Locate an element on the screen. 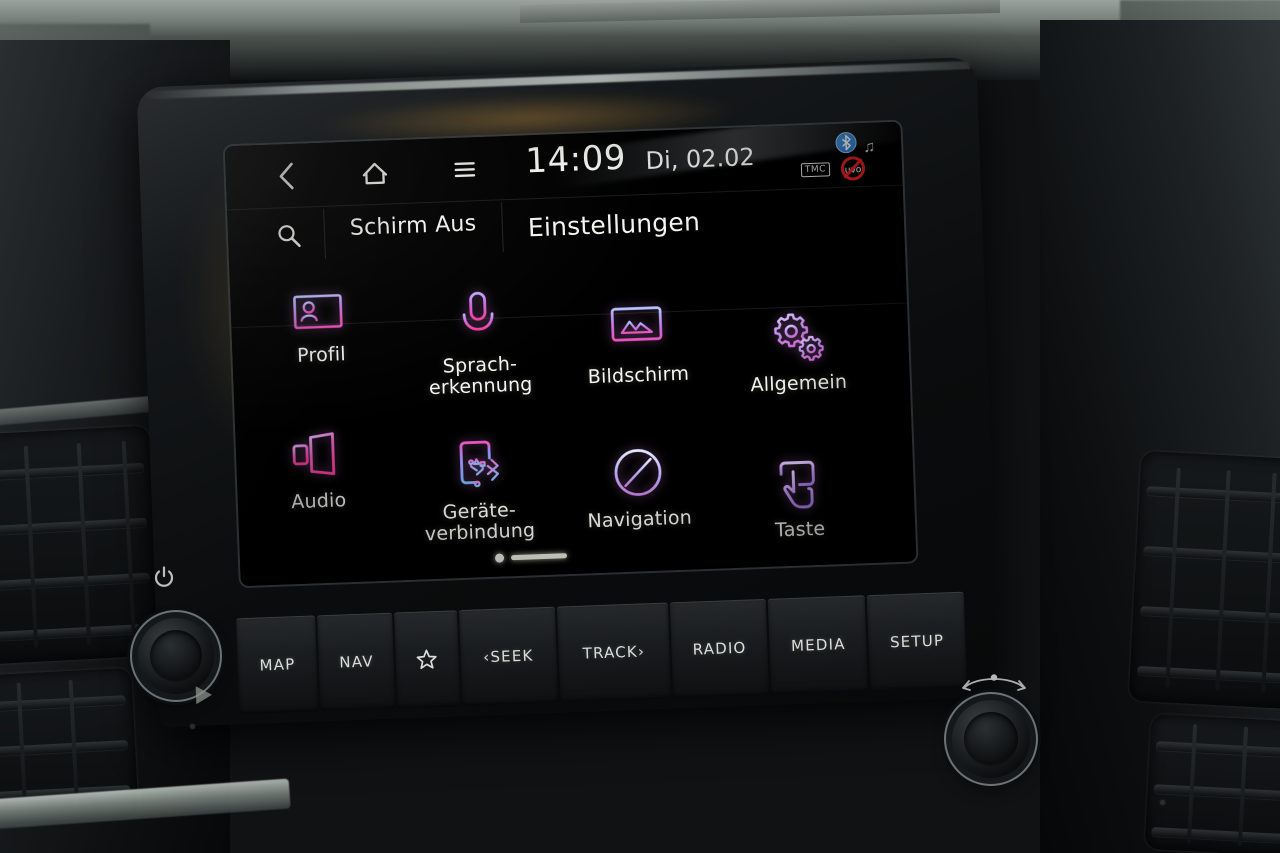 Image resolution: width=1280 pixels, height=853 pixels. tmc-badge: TMC is located at coordinates (815, 170).